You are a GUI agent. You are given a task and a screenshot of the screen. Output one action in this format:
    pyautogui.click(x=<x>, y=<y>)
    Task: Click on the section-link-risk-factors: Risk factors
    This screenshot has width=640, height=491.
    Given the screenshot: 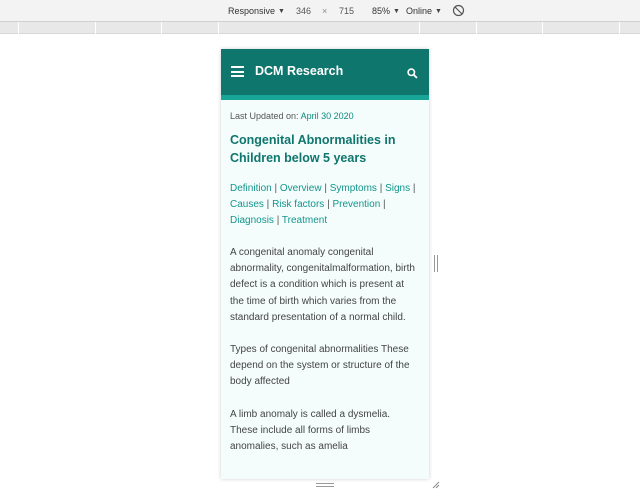 What is the action you would take?
    pyautogui.click(x=298, y=204)
    